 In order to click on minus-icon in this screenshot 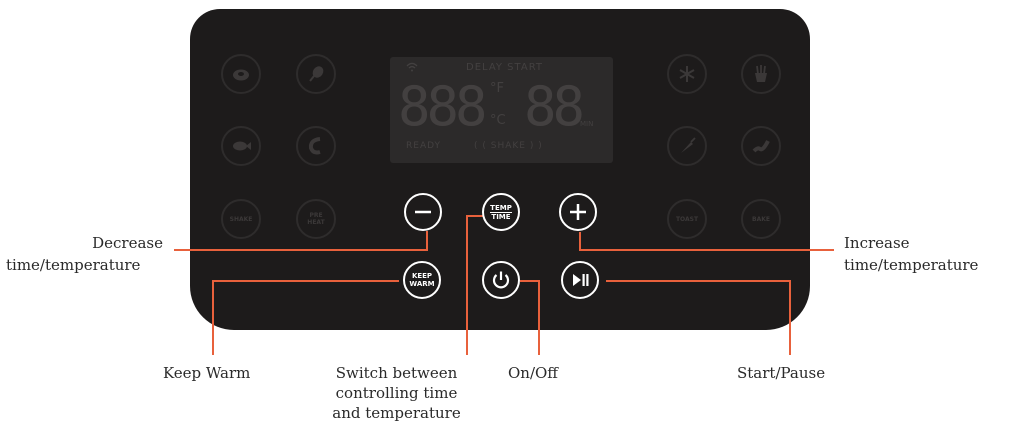, I will do `click(423, 212)`.